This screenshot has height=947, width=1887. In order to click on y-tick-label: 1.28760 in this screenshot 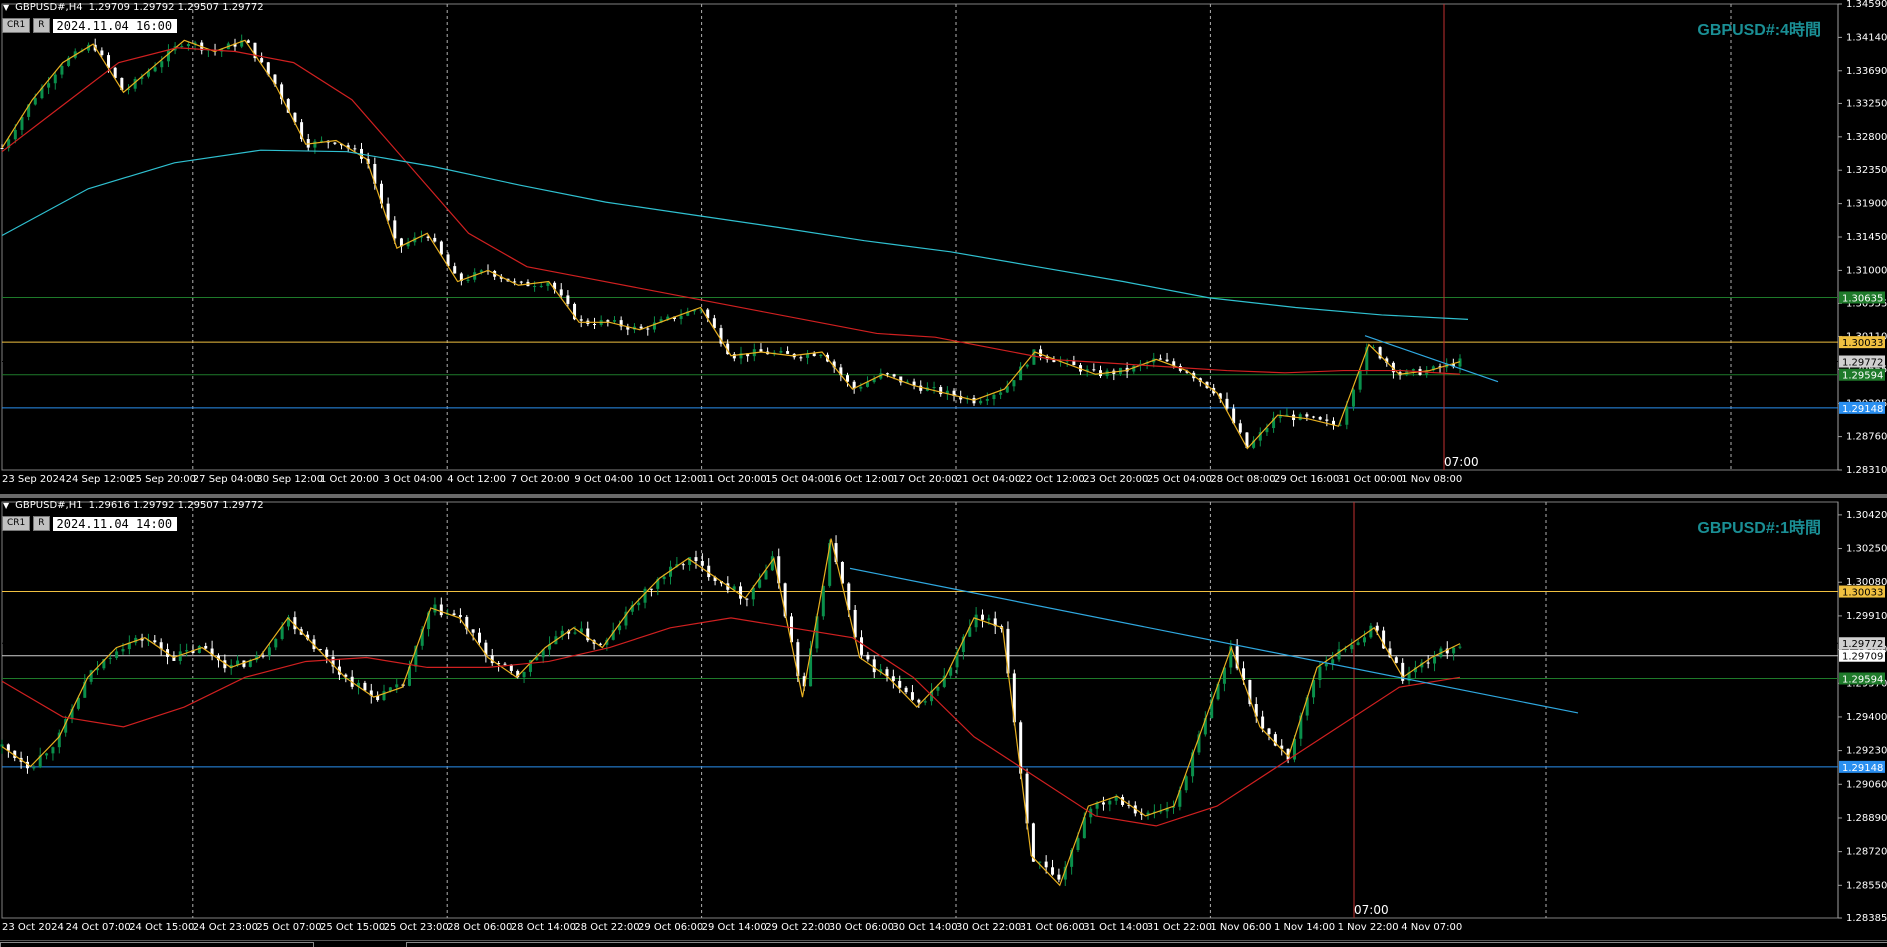, I will do `click(1866, 437)`.